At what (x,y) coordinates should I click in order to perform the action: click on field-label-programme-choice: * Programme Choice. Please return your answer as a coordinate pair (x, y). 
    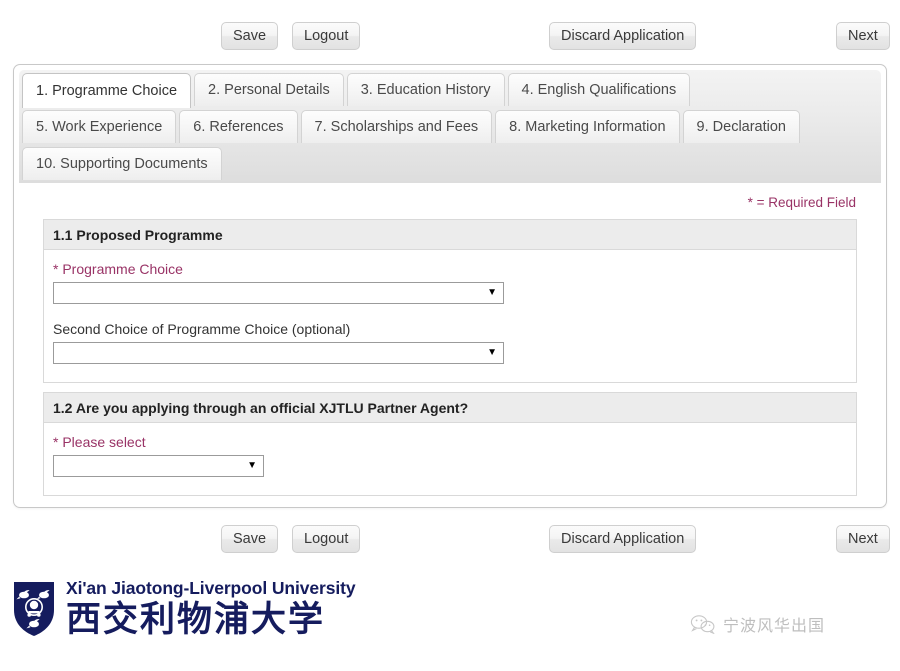
    Looking at the image, I should click on (450, 269).